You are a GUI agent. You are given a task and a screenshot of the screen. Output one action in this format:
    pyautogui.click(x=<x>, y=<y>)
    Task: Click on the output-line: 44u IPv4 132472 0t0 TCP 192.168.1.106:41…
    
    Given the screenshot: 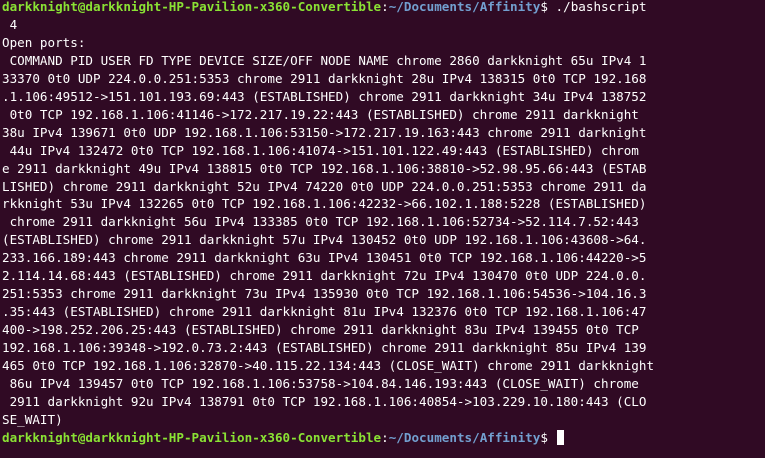 What is the action you would take?
    pyautogui.click(x=320, y=150)
    